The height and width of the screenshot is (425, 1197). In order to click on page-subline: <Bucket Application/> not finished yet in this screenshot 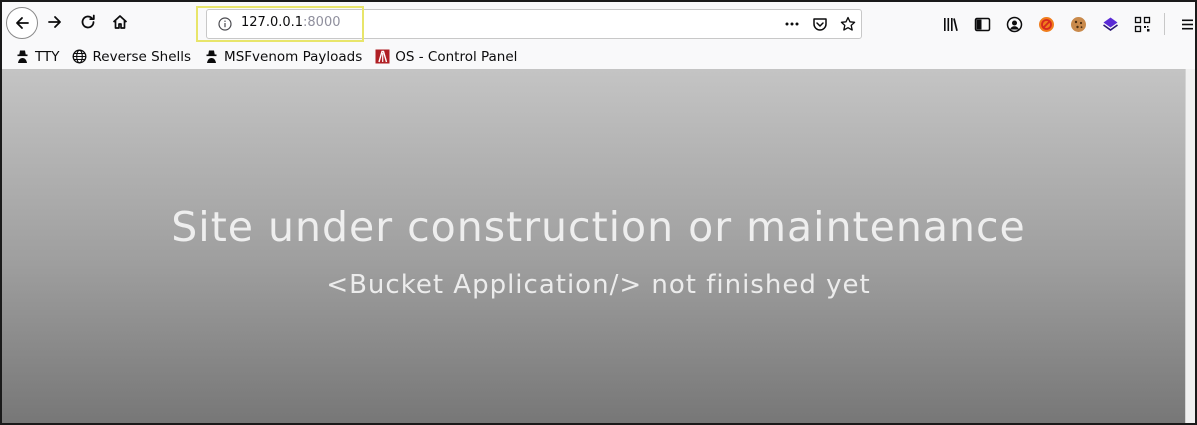, I will do `click(598, 285)`.